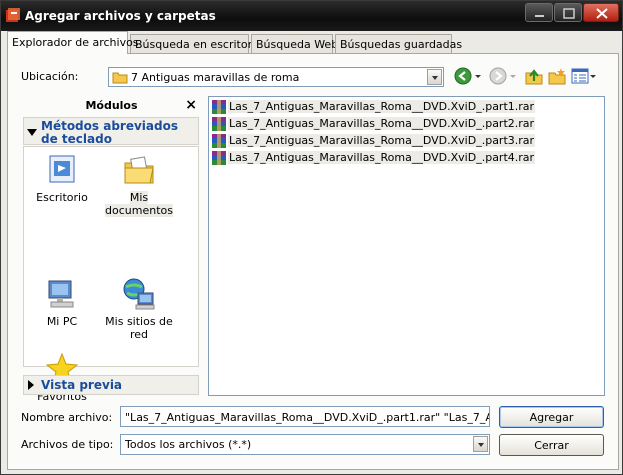 The height and width of the screenshot is (475, 623). What do you see at coordinates (139, 204) in the screenshot?
I see `place-label: Mis documentos` at bounding box center [139, 204].